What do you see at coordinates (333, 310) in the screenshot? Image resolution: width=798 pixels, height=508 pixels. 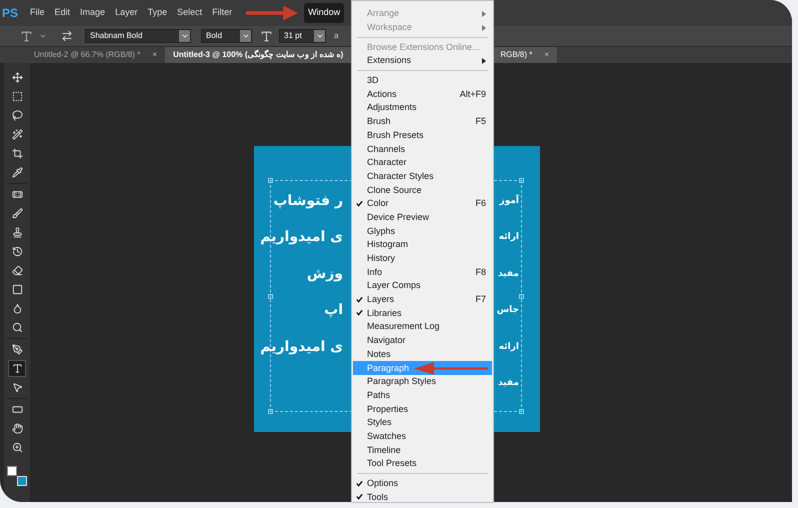 I see `canvas-text: اپ` at bounding box center [333, 310].